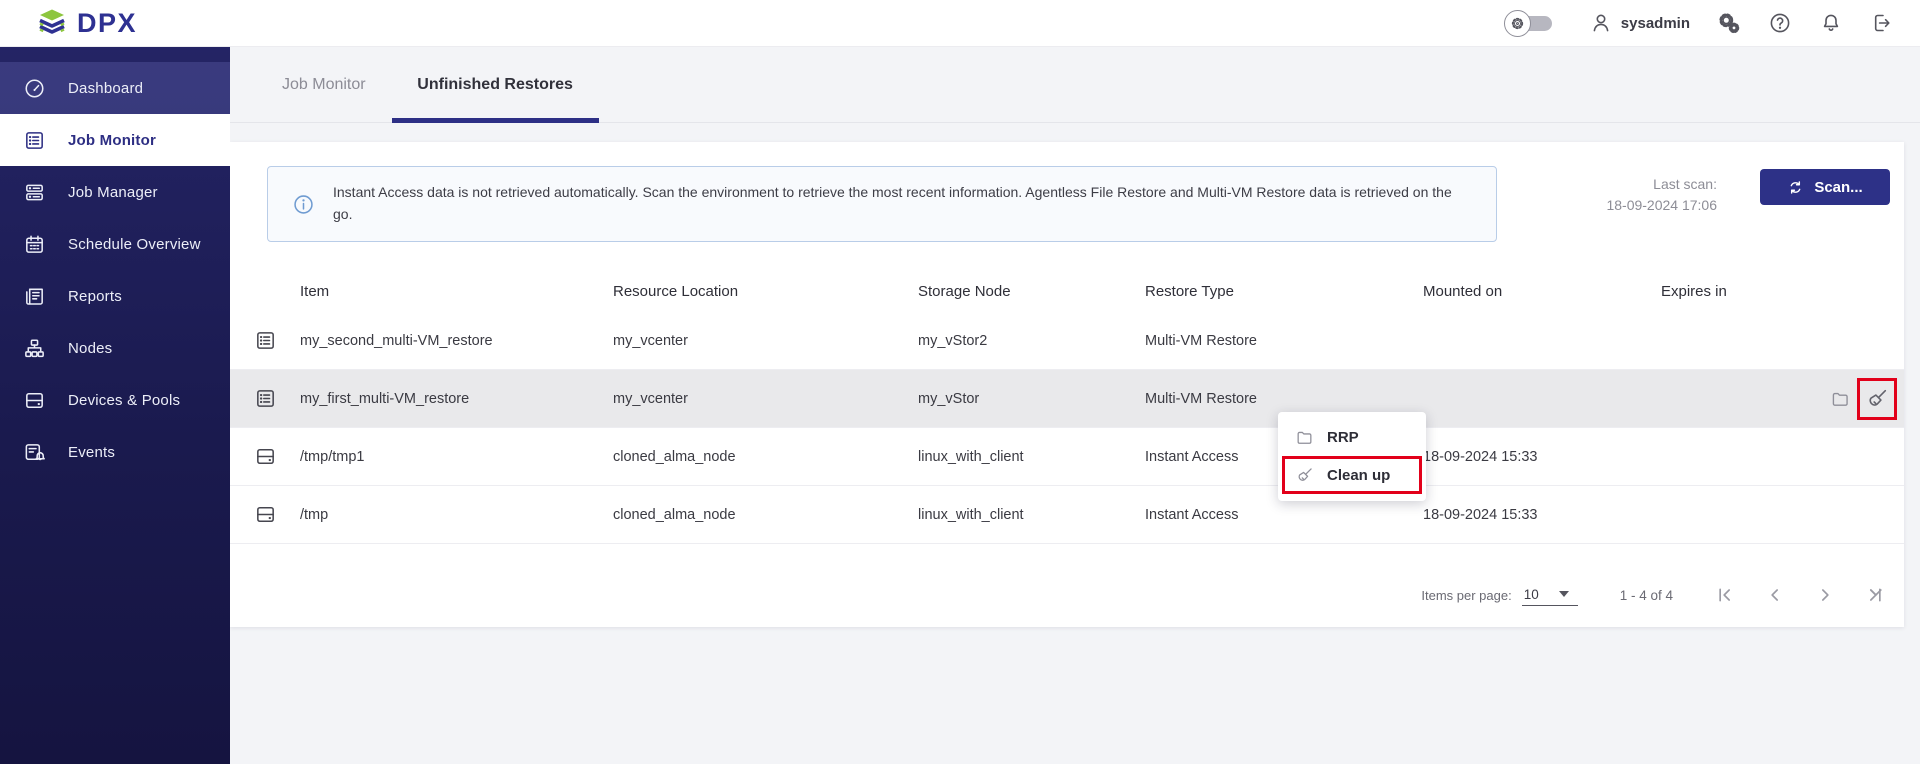  Describe the element at coordinates (1729, 23) in the screenshot. I see `admin-gears-icon` at that location.